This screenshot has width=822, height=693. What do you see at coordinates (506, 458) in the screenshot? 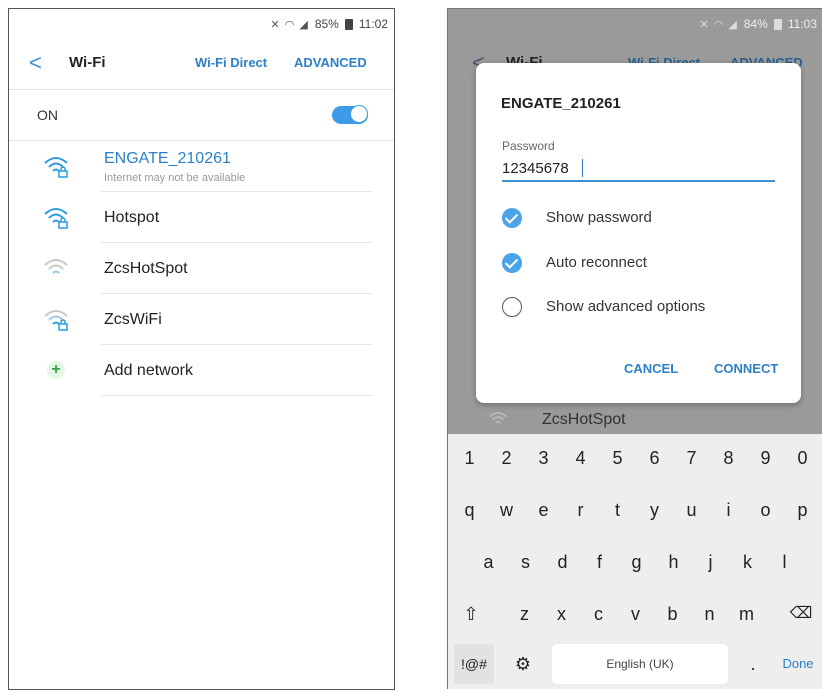
I see `key-2: 2` at bounding box center [506, 458].